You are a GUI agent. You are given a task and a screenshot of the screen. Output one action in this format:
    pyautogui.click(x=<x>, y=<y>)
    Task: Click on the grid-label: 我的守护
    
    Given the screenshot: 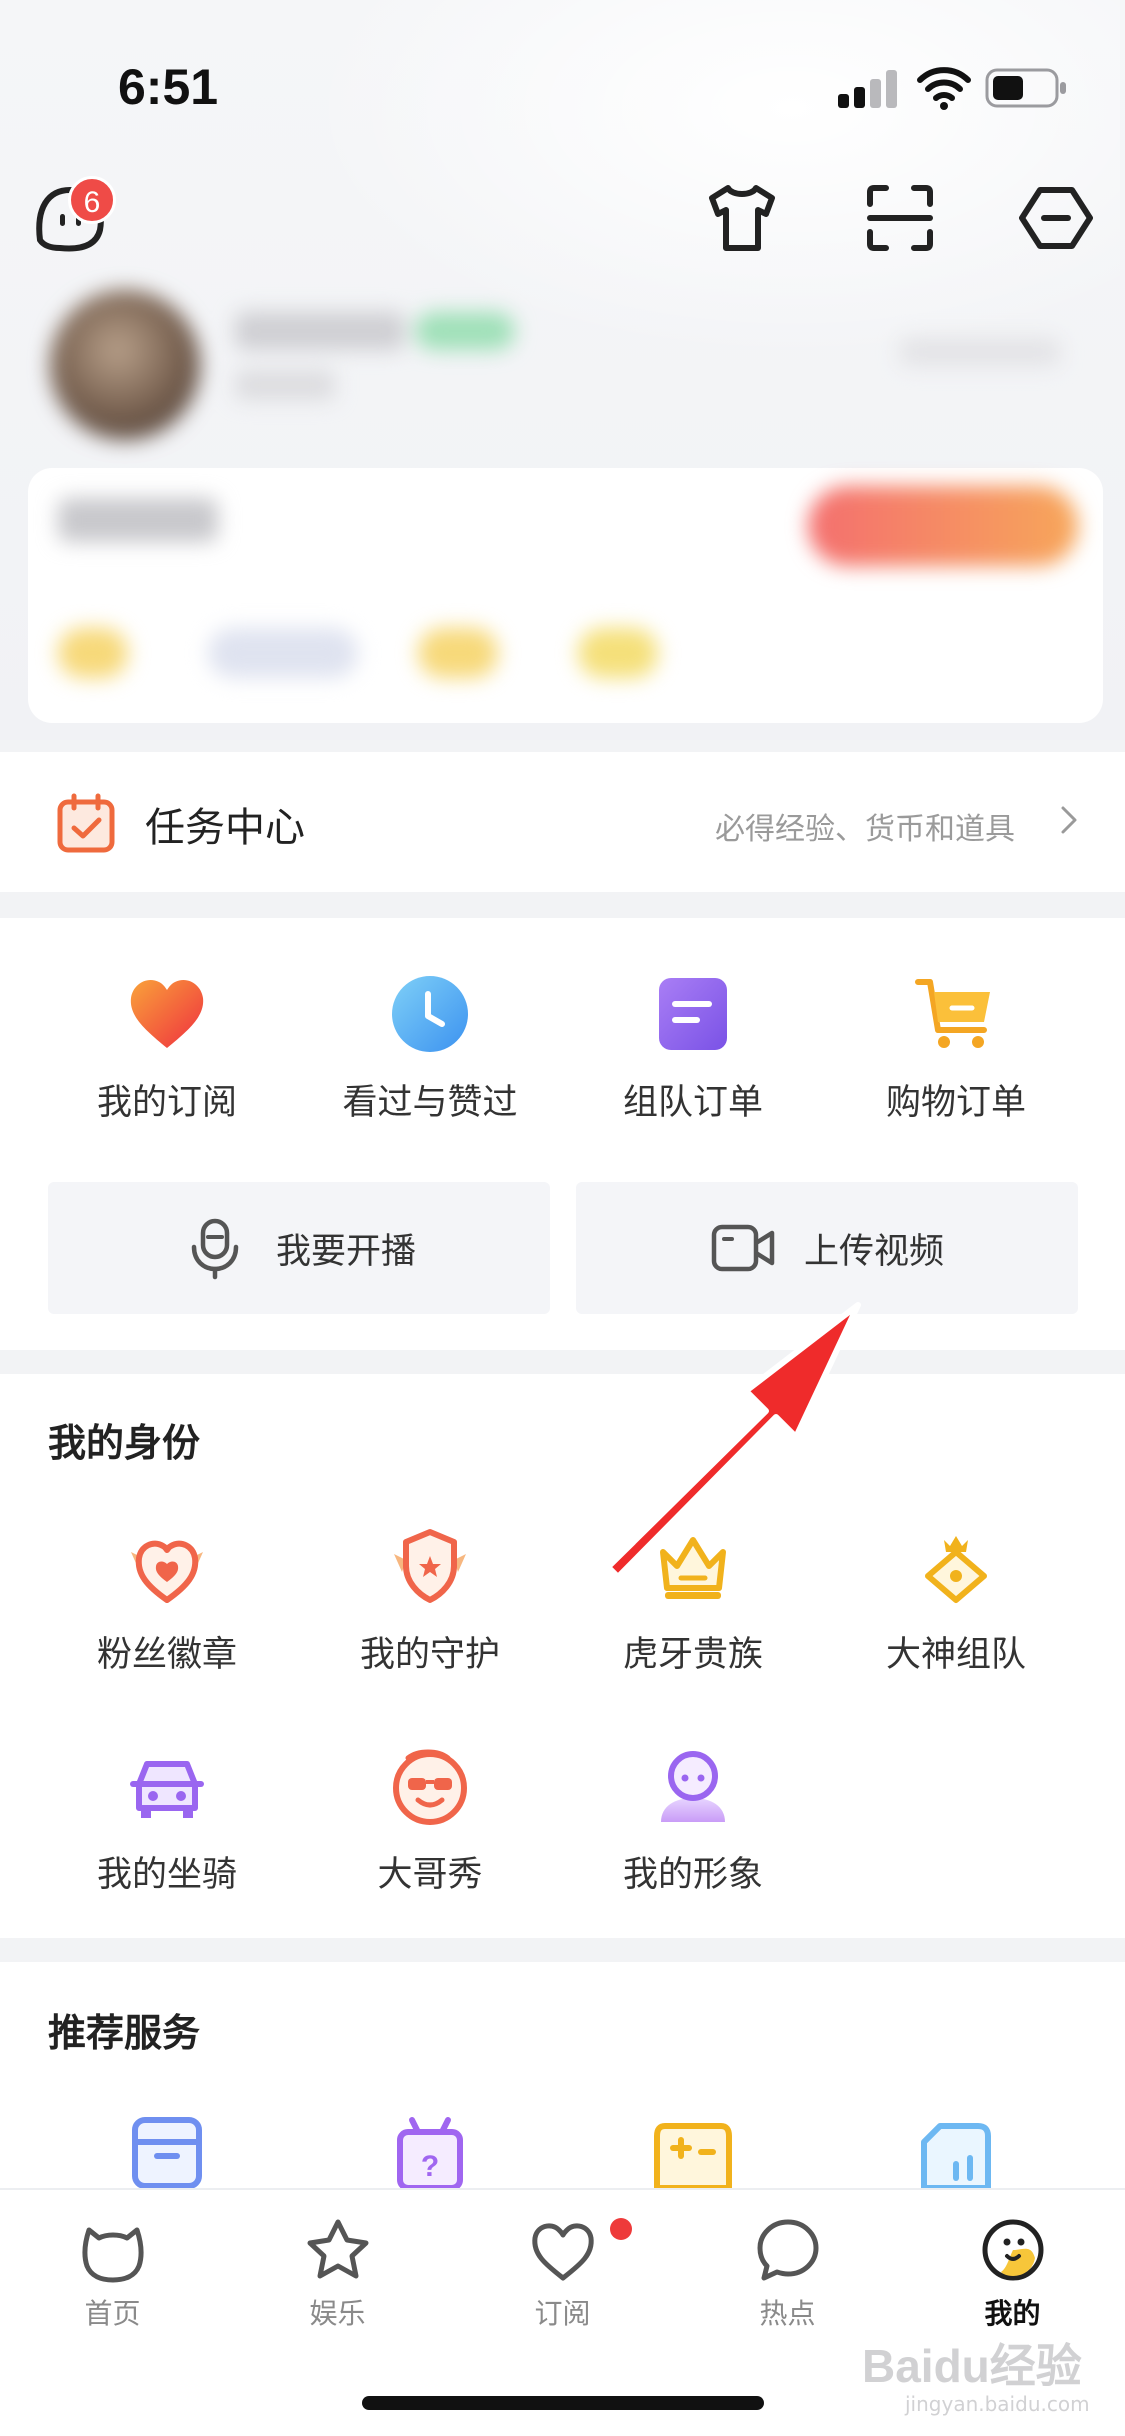 What is the action you would take?
    pyautogui.click(x=429, y=1655)
    